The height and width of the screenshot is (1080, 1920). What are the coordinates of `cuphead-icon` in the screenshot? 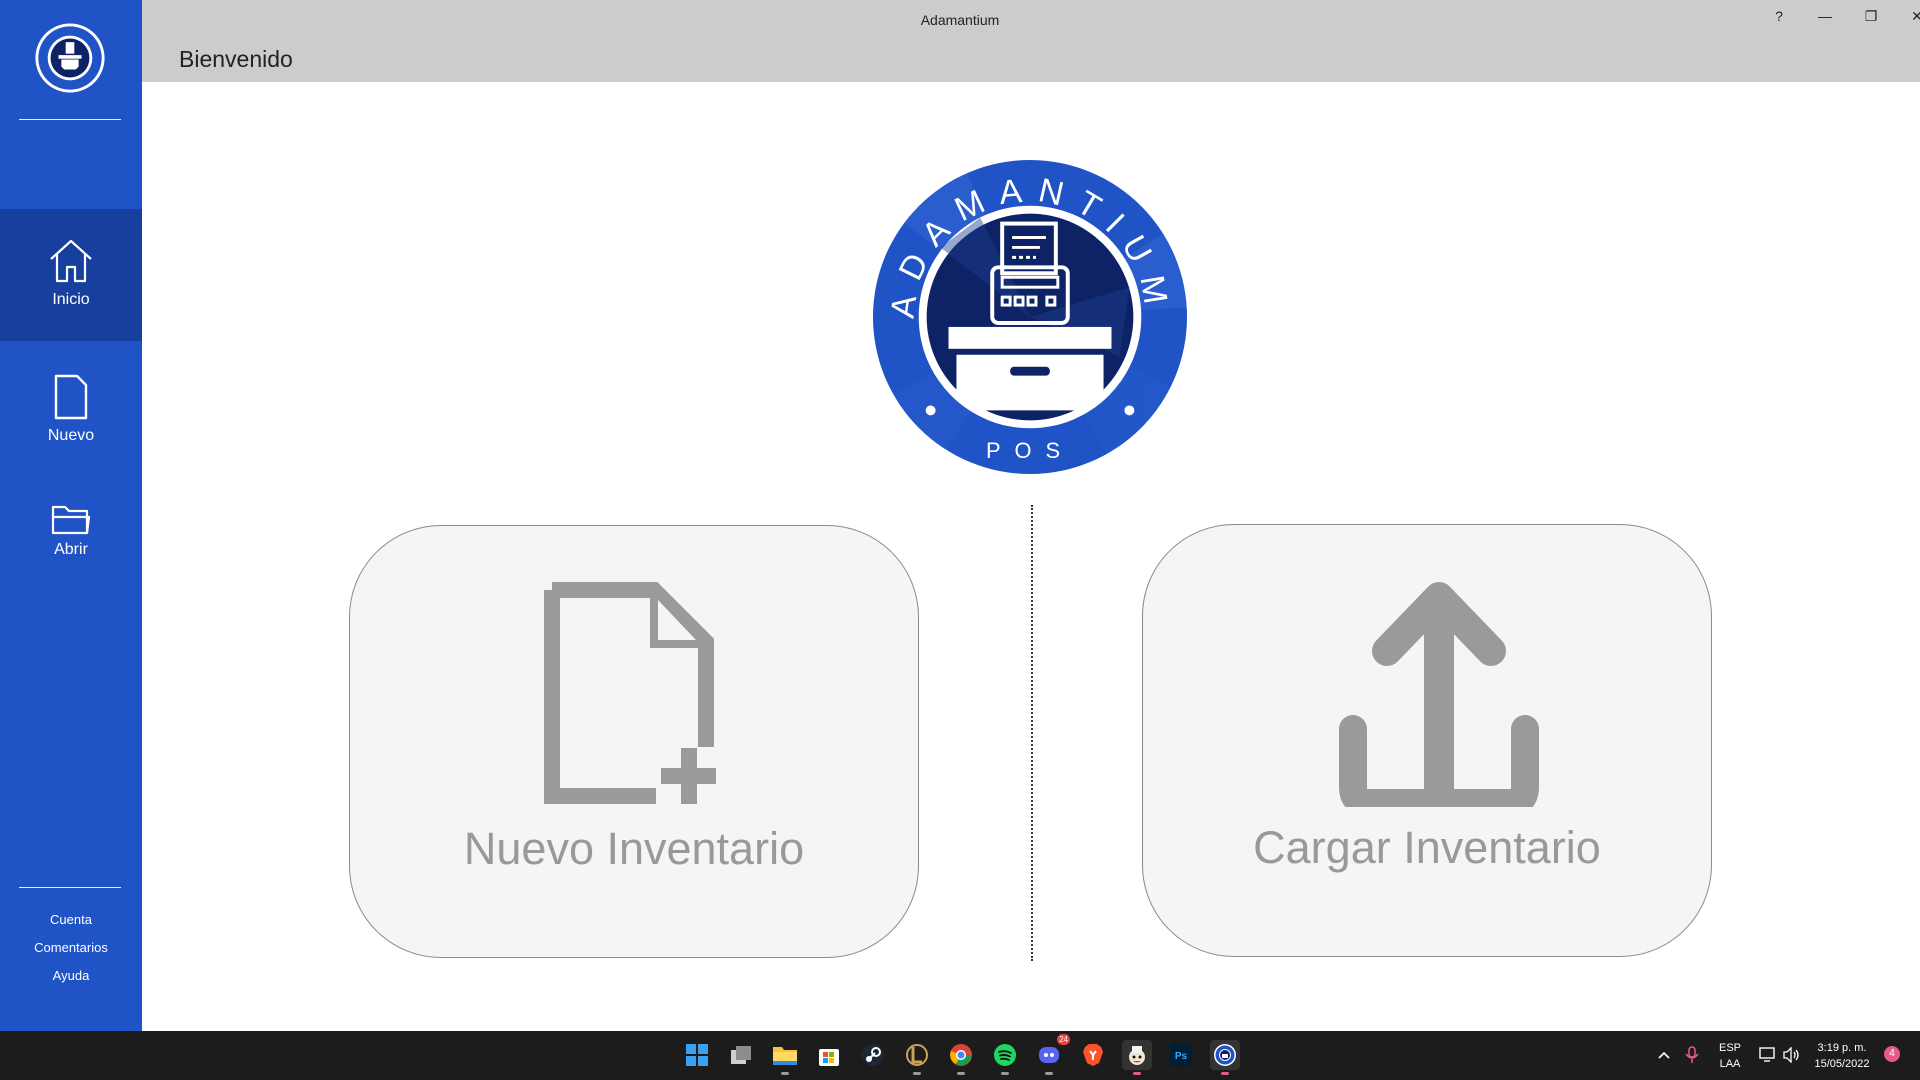 It's located at (1137, 1057).